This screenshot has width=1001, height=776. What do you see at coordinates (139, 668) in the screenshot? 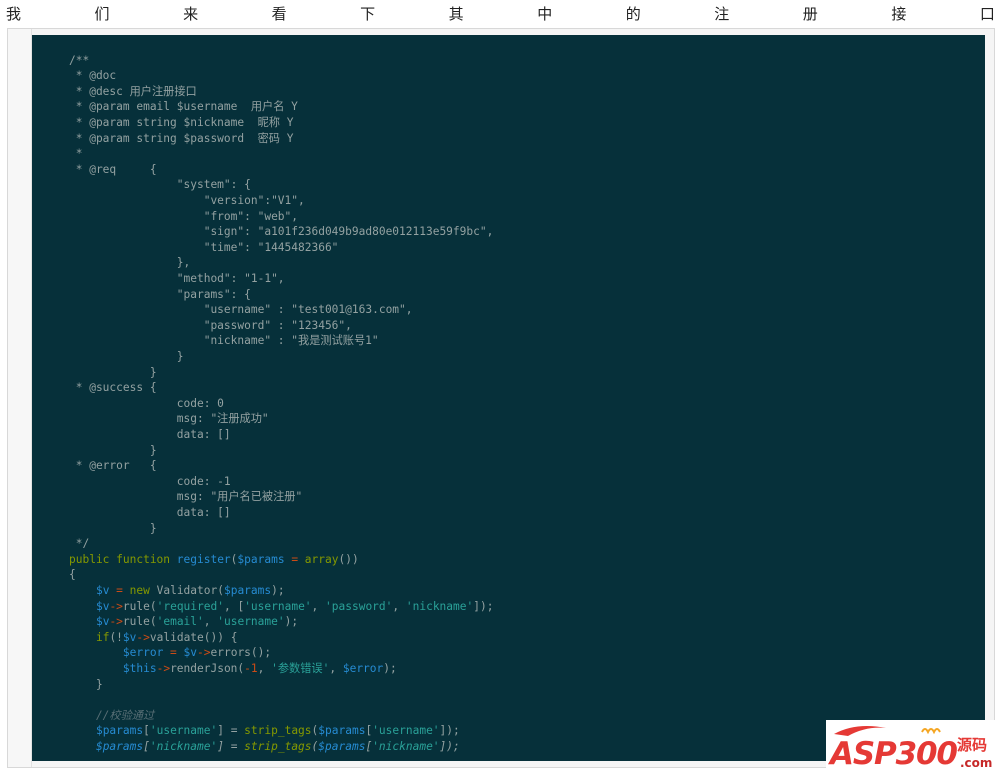
I see `code-token: $this` at bounding box center [139, 668].